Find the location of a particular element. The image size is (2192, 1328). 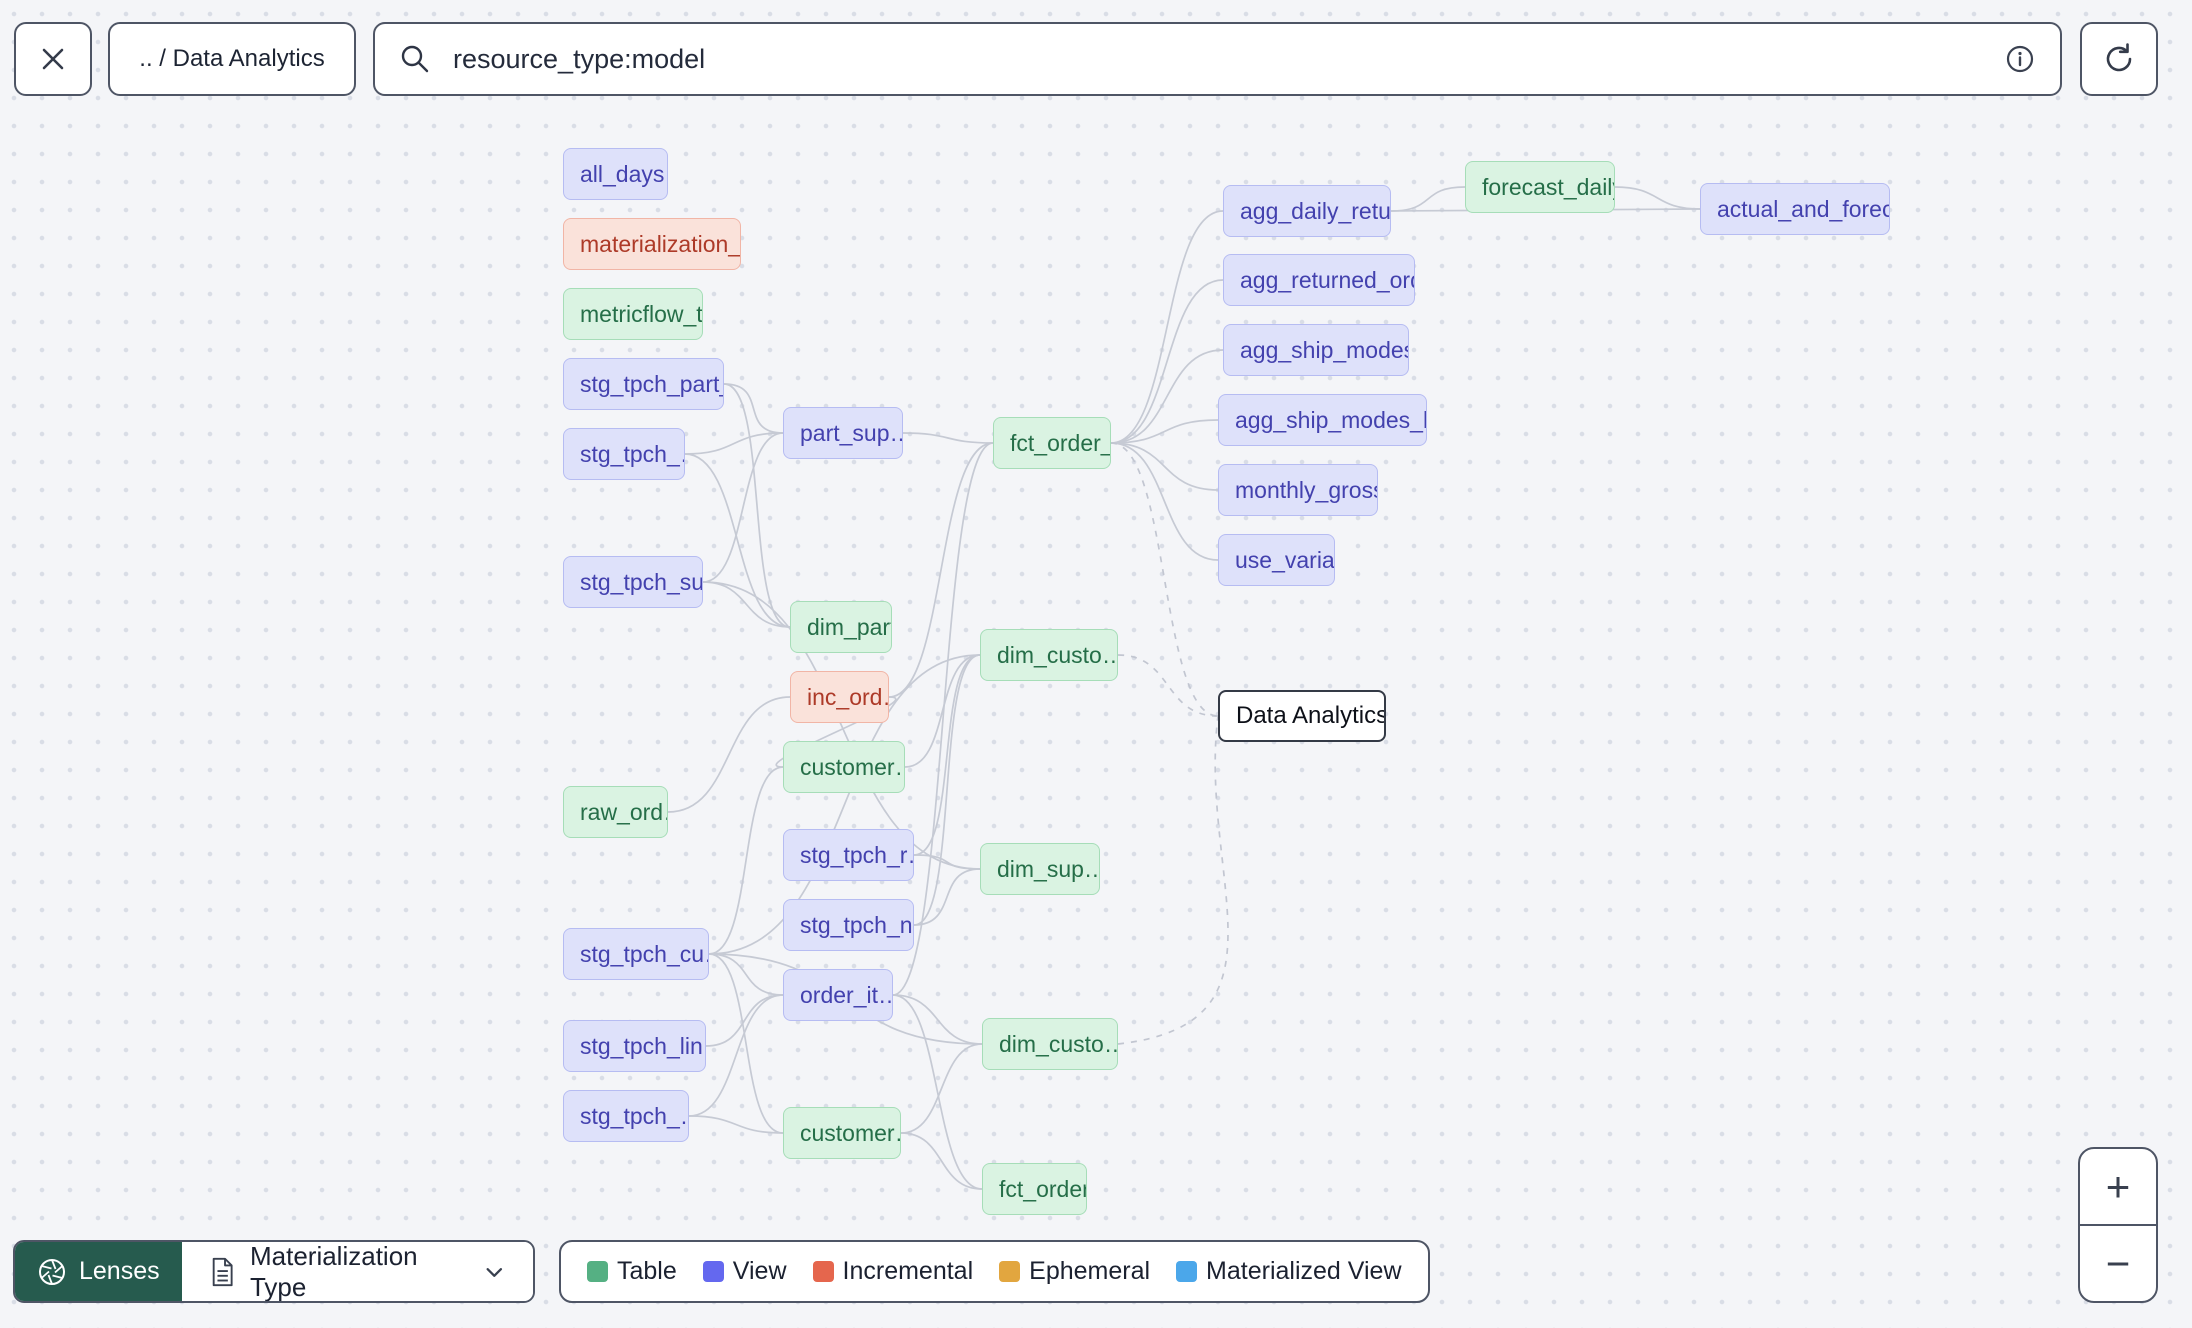

lens-aperture-icon is located at coordinates (52, 1271).